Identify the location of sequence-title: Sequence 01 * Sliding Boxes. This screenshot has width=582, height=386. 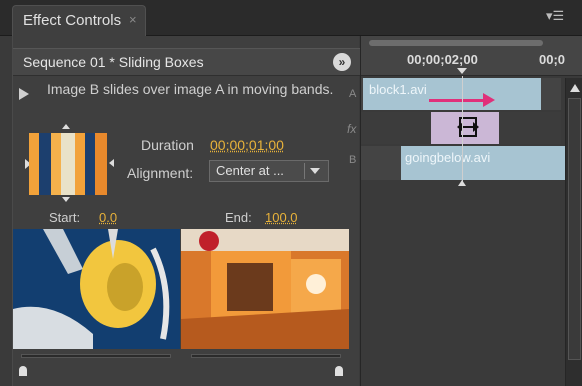
(113, 62).